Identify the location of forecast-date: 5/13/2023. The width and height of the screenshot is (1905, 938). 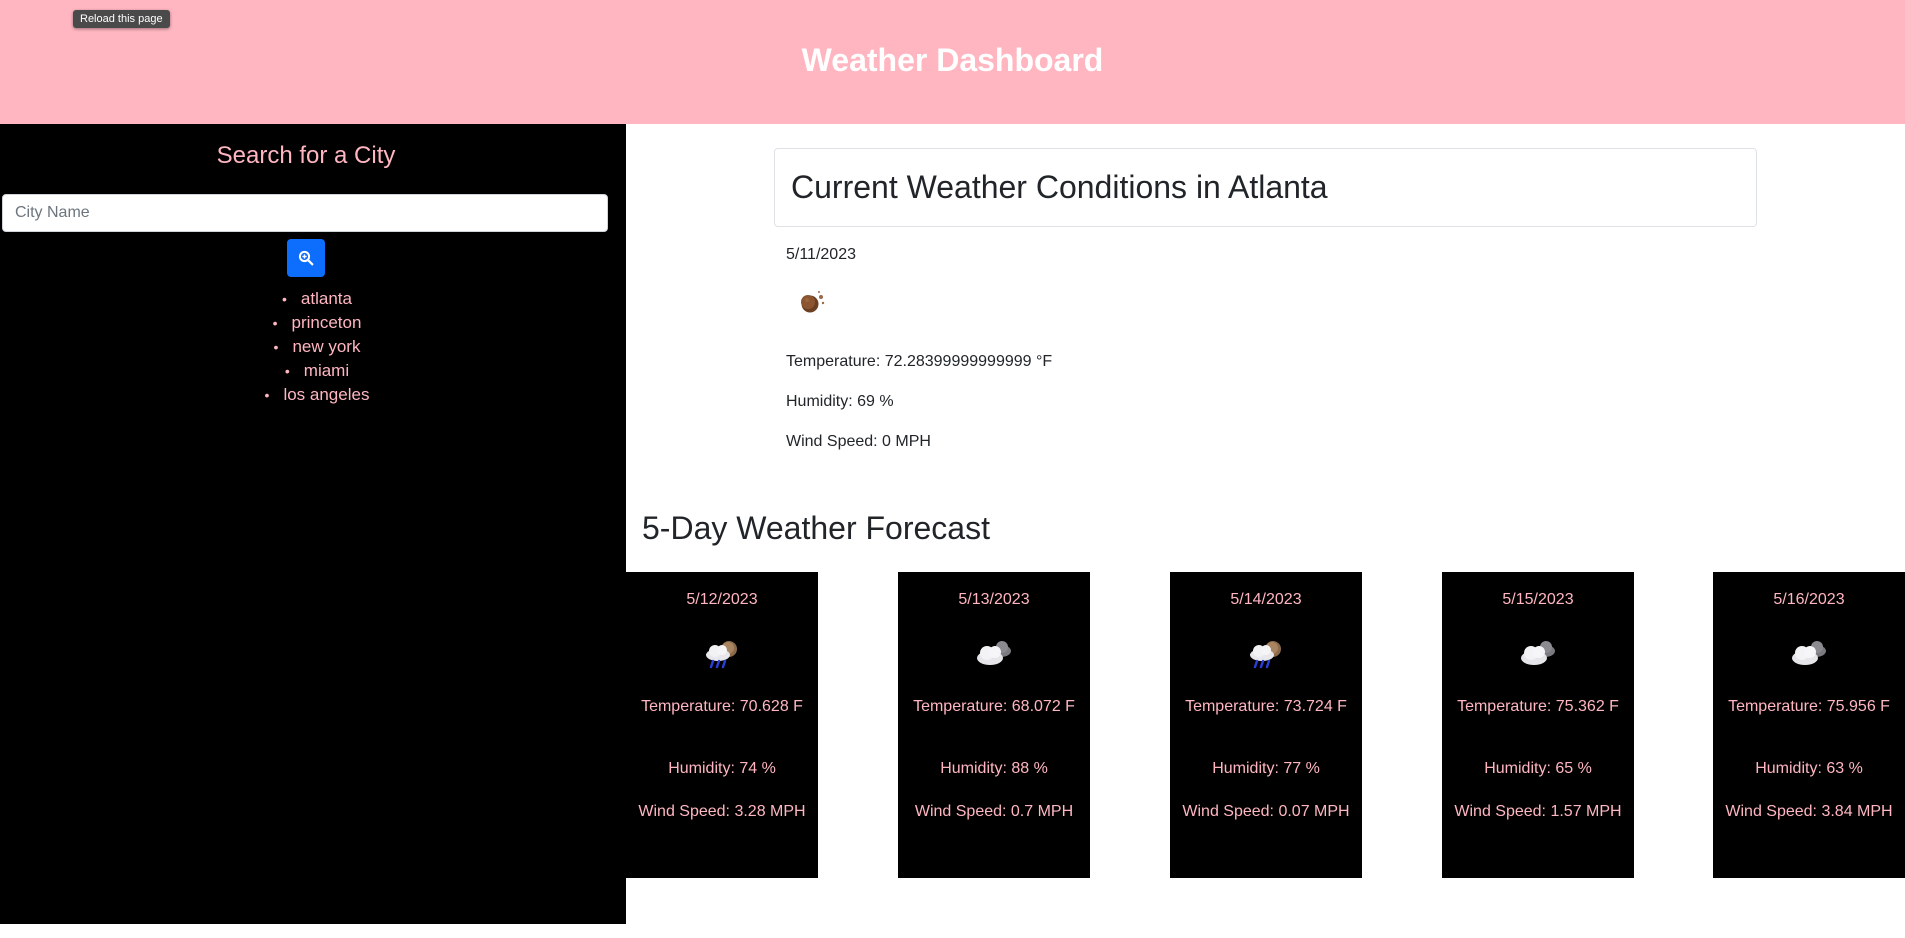
(994, 599).